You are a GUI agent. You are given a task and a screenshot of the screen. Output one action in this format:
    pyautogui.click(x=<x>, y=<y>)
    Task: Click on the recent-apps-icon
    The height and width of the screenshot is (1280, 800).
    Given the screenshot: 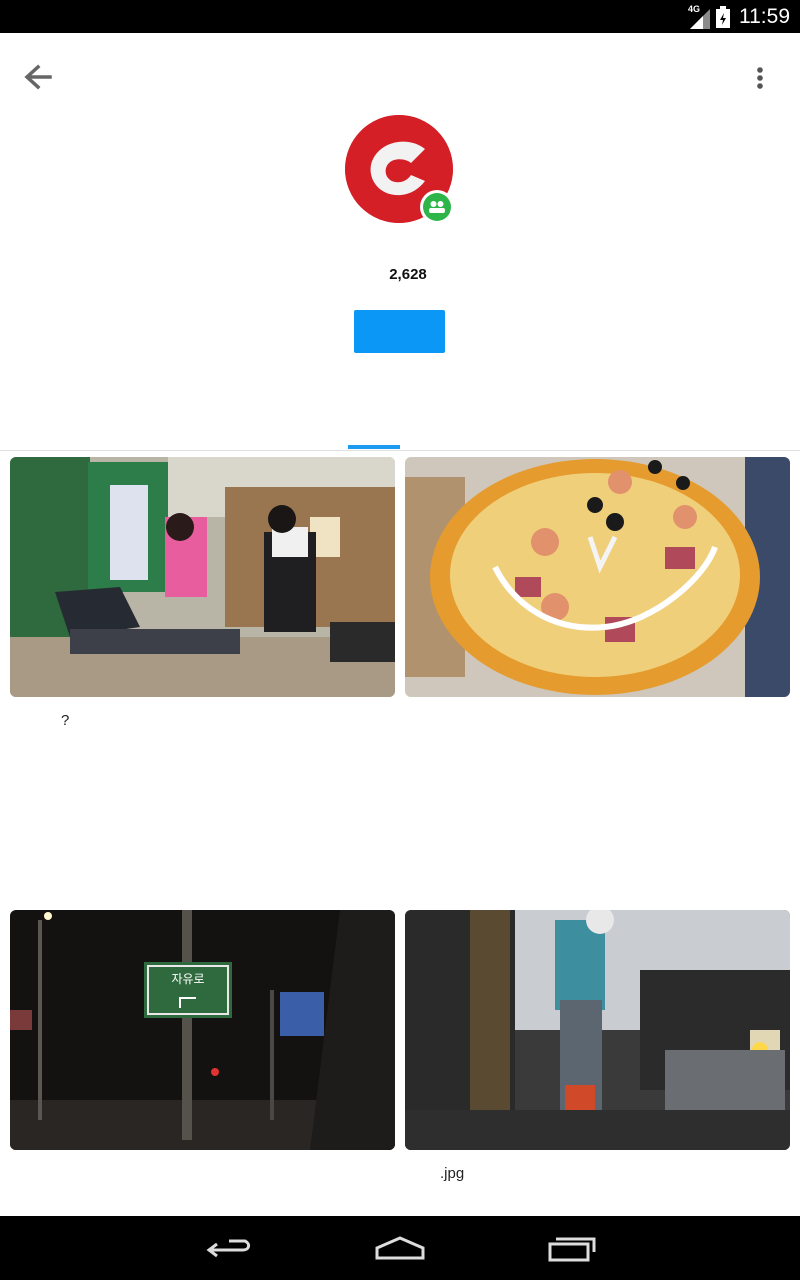 What is the action you would take?
    pyautogui.click(x=571, y=1248)
    